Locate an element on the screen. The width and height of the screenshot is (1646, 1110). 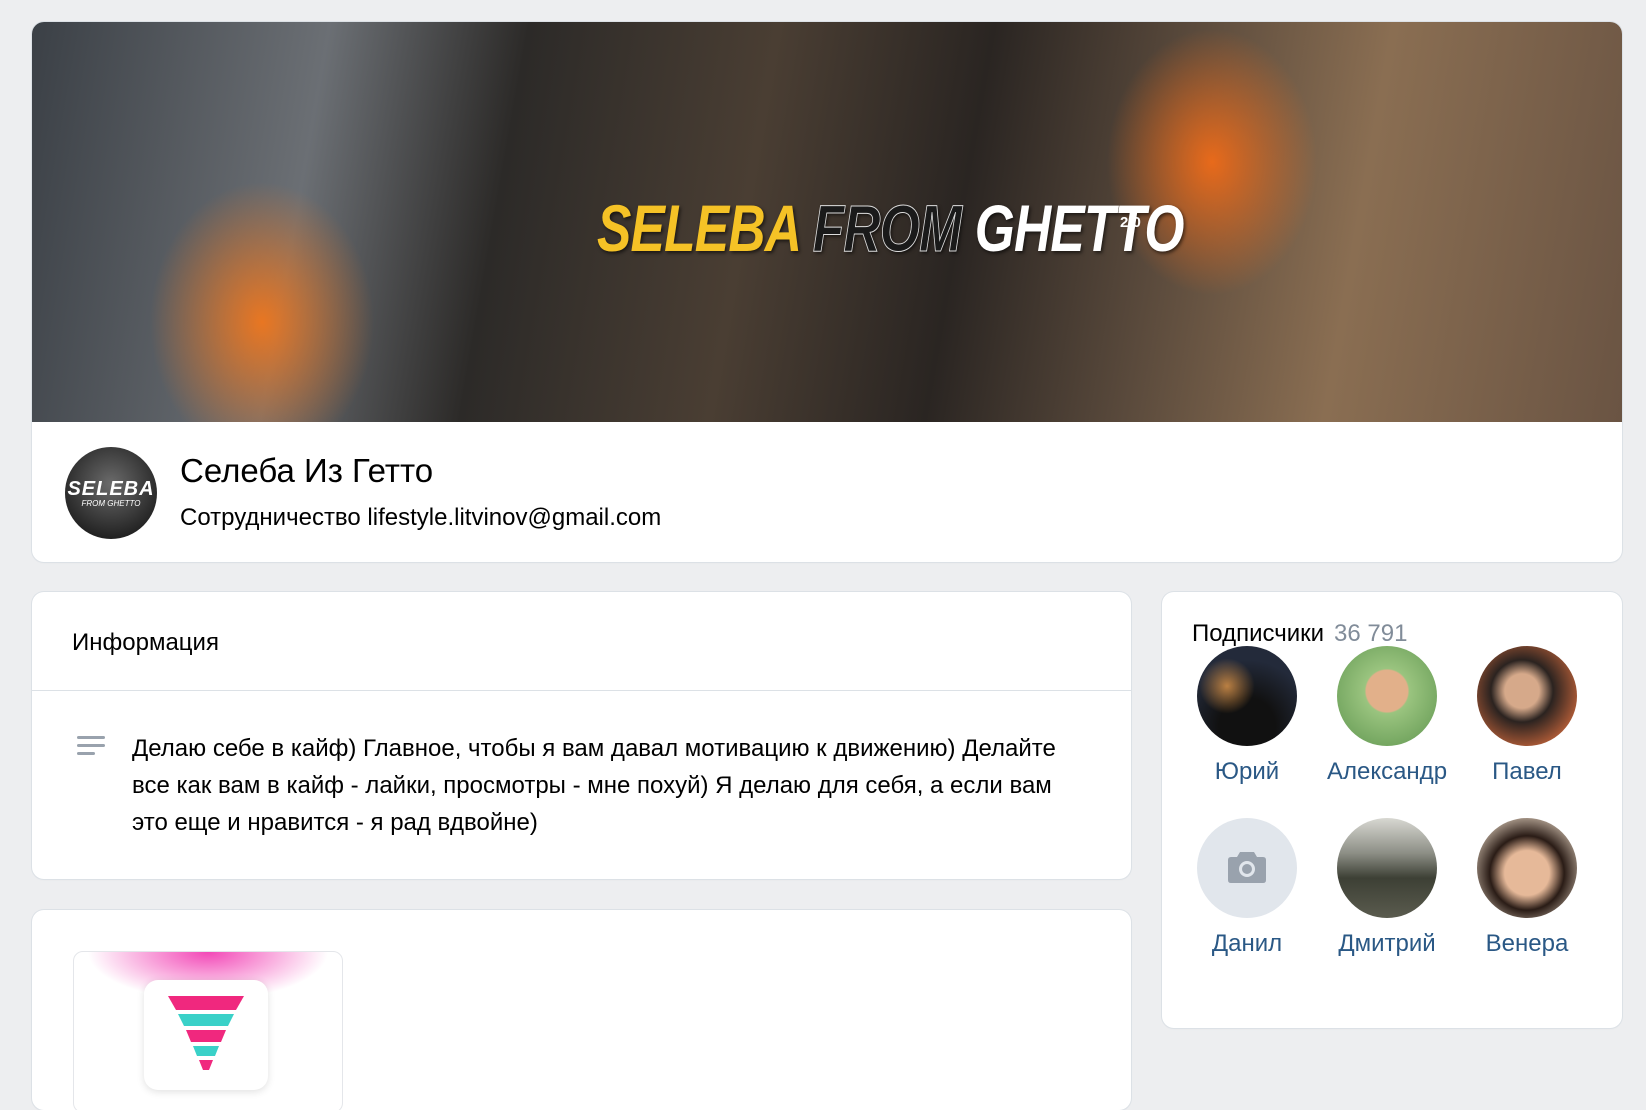
cover-title-word-3: GHETTO is located at coordinates (1079, 228).